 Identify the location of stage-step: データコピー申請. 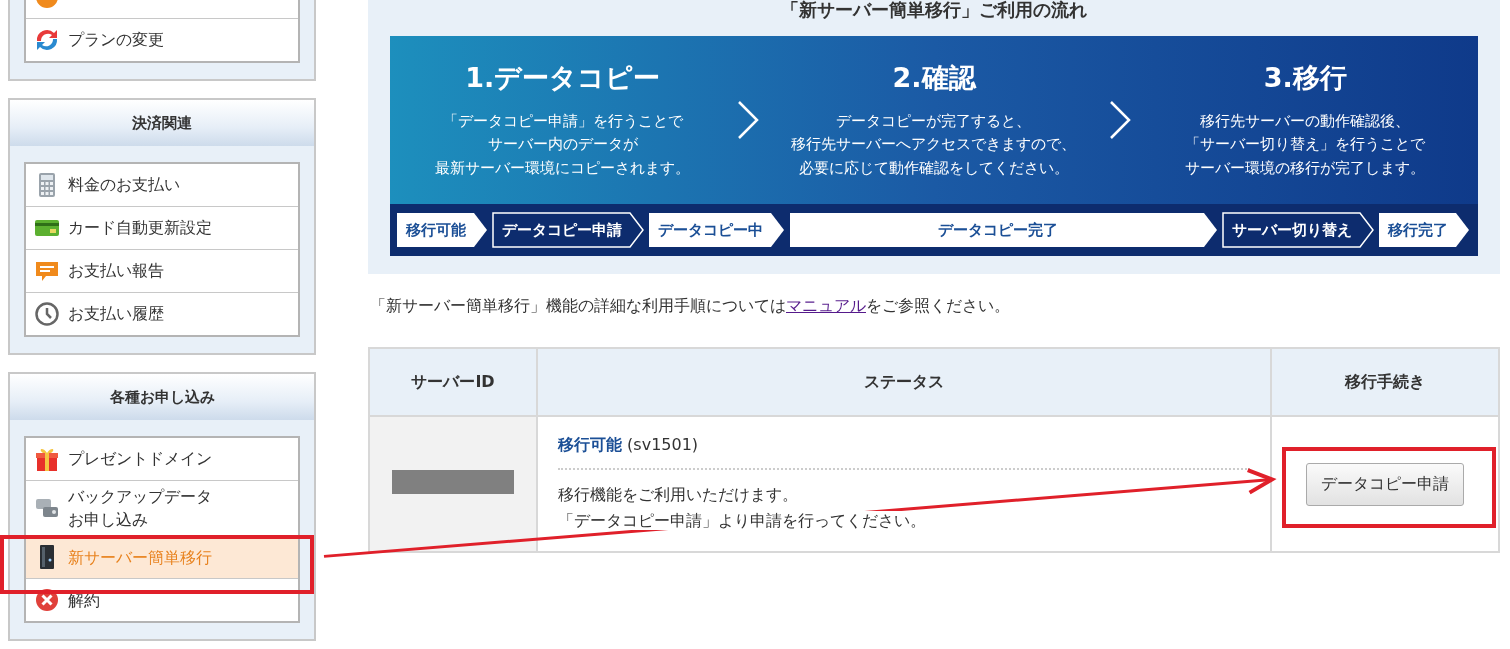
(568, 230).